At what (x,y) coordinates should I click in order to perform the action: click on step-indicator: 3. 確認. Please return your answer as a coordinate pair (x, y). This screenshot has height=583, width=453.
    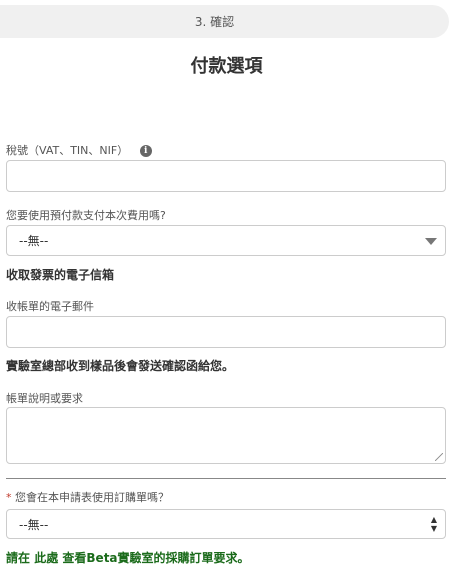
    Looking at the image, I should click on (224, 21).